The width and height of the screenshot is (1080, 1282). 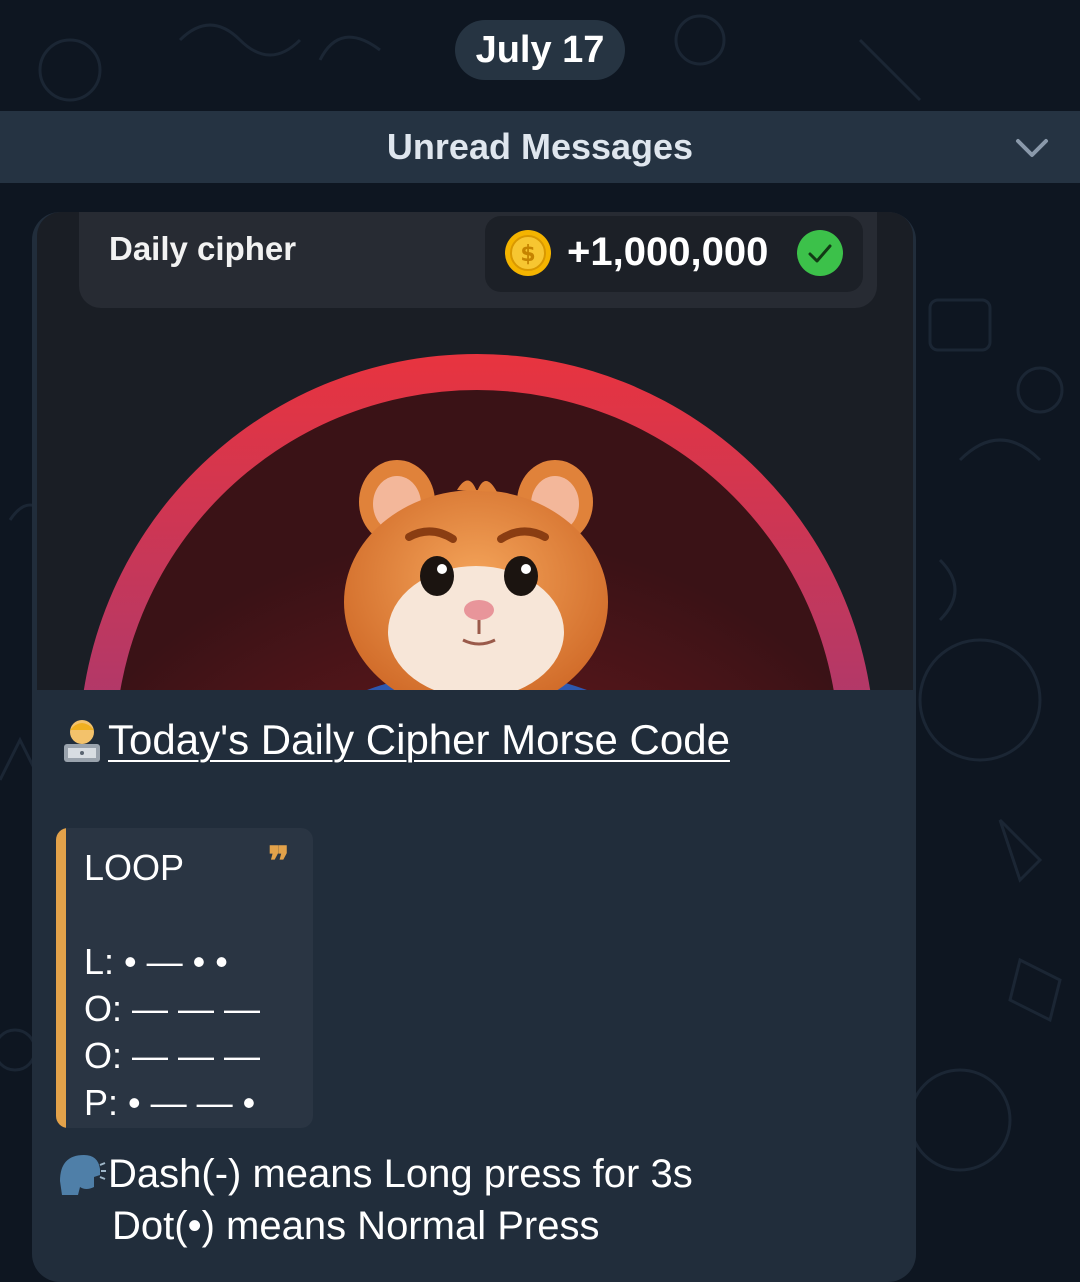 I want to click on reward-box: $ +1,000,000, so click(x=674, y=254).